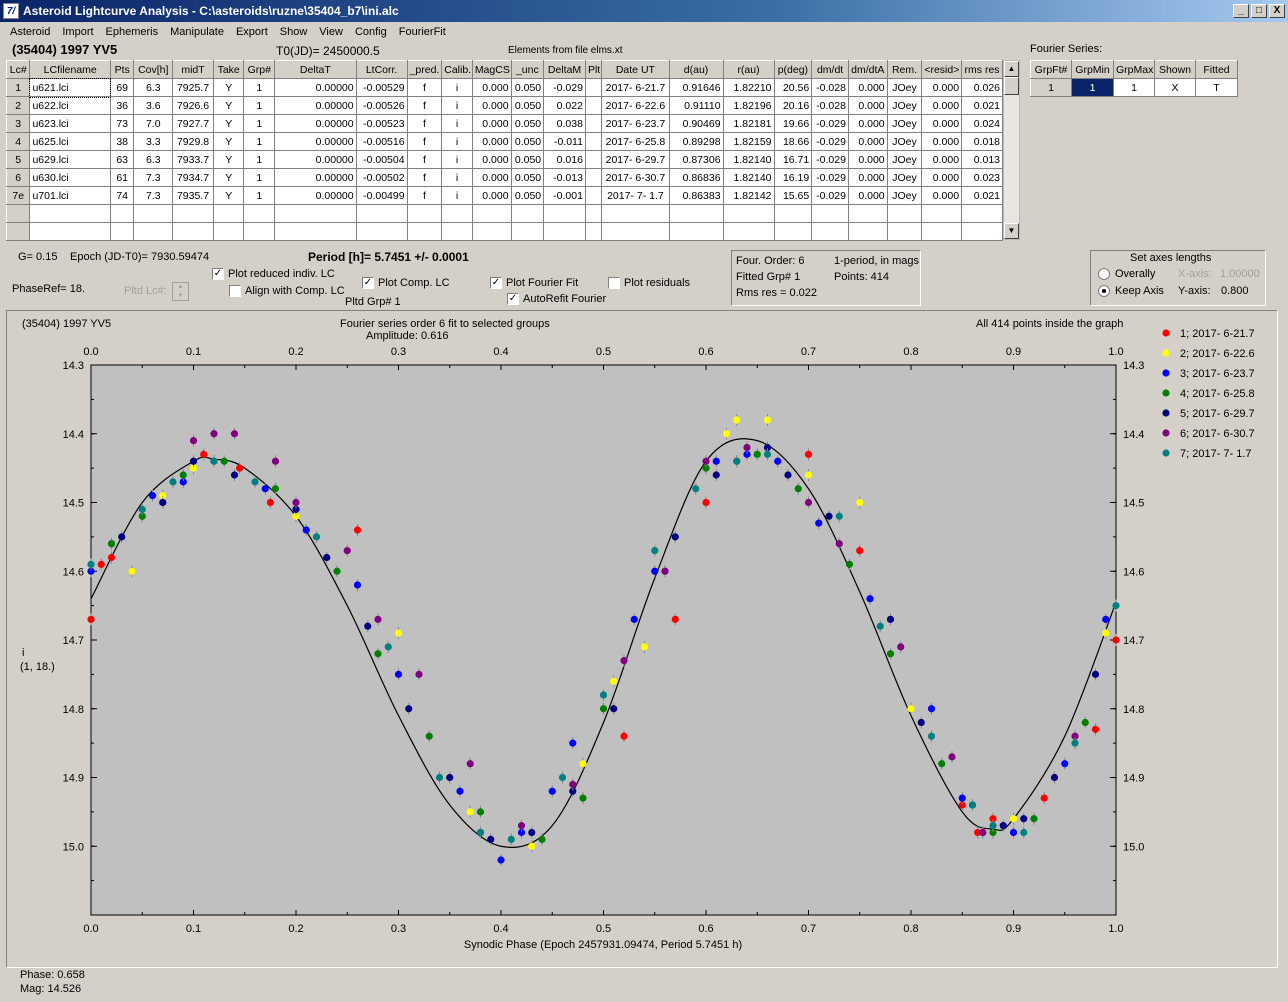 The width and height of the screenshot is (1288, 1002). I want to click on menu-asteroid: Asteroid, so click(30, 32).